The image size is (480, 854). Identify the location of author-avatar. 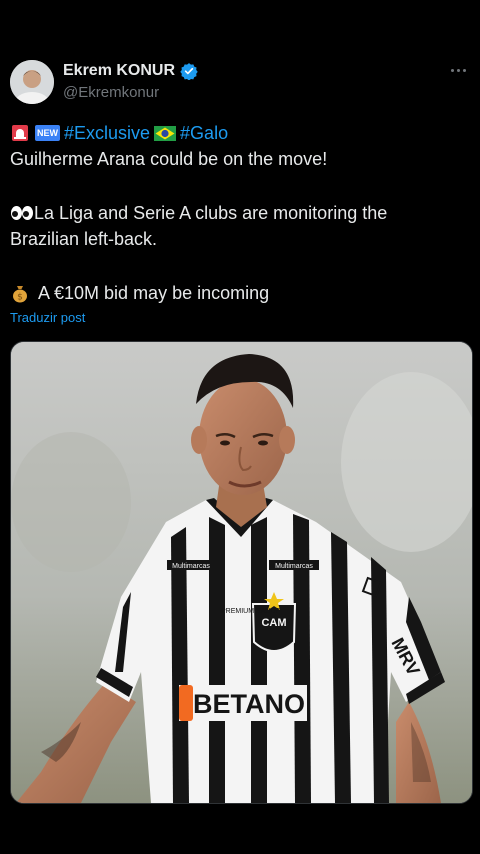
(32, 82).